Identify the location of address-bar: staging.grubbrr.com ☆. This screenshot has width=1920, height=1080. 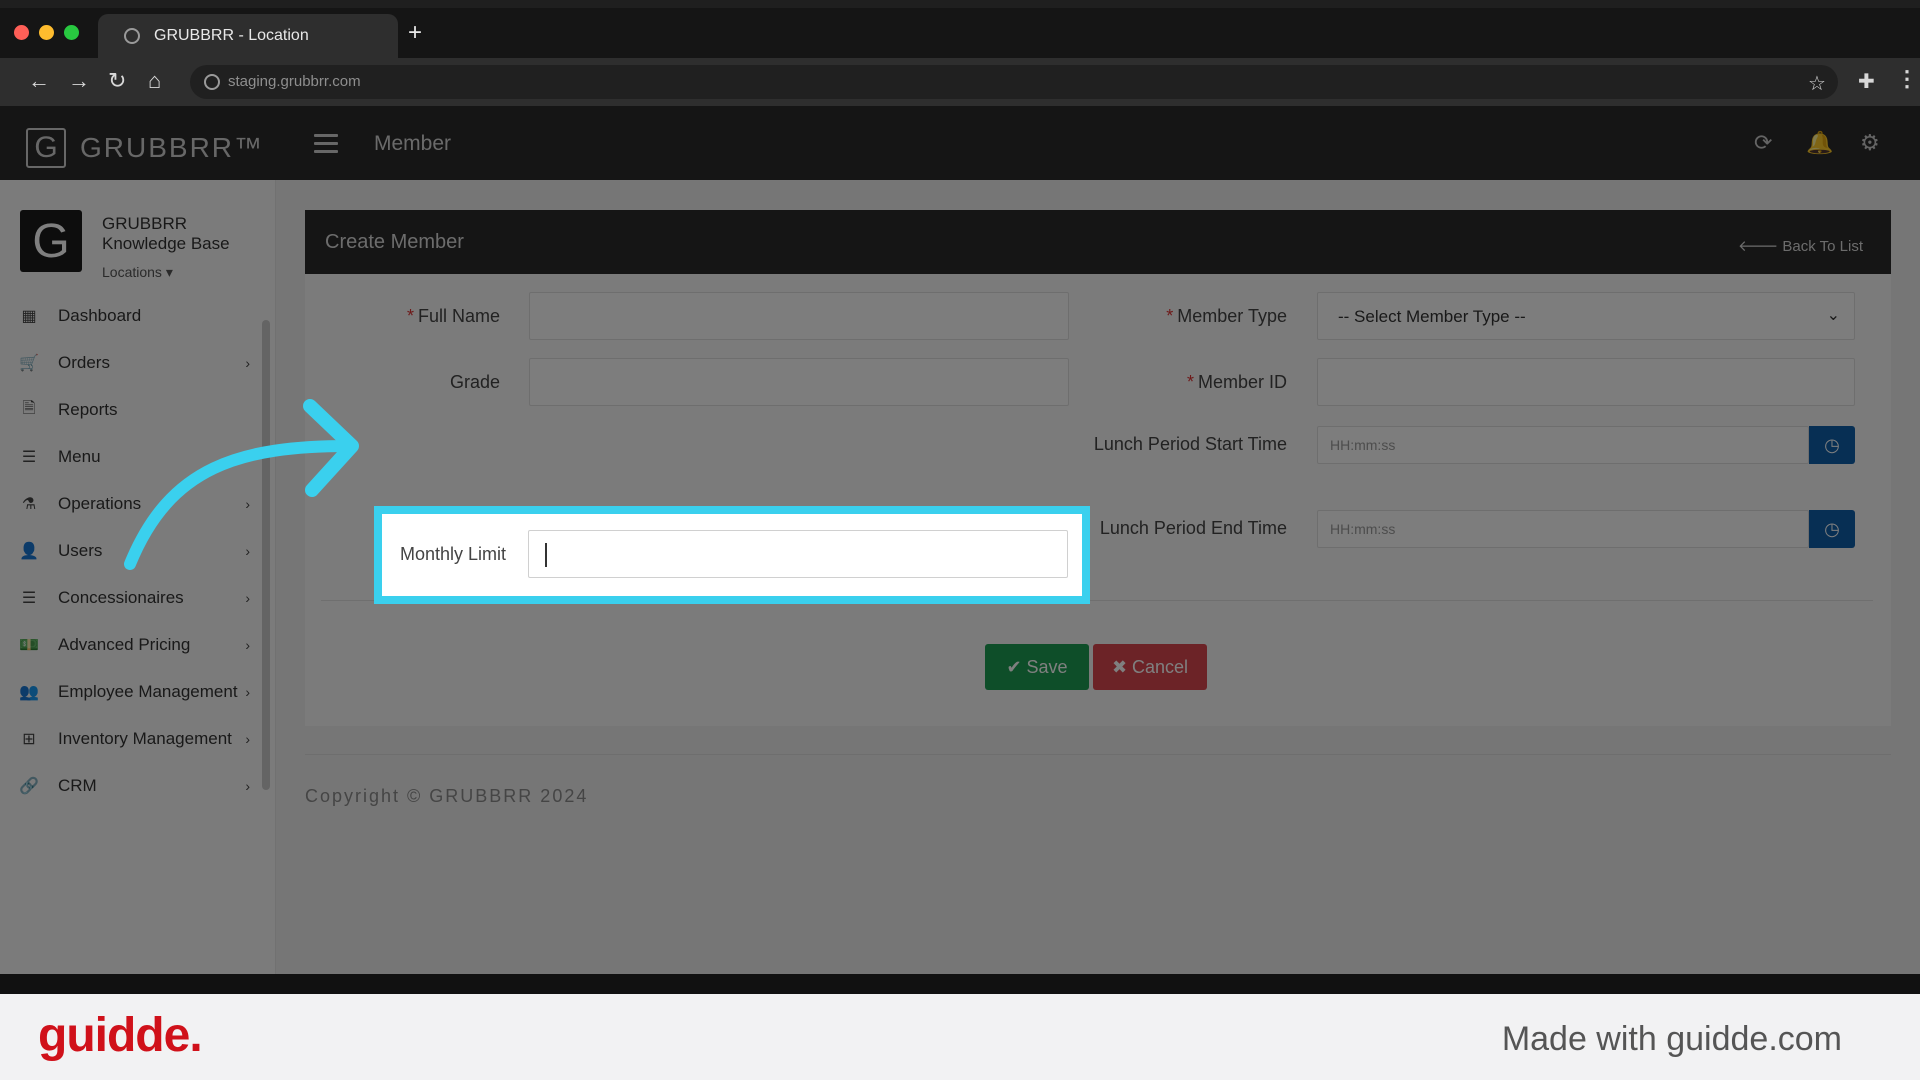
(1014, 82).